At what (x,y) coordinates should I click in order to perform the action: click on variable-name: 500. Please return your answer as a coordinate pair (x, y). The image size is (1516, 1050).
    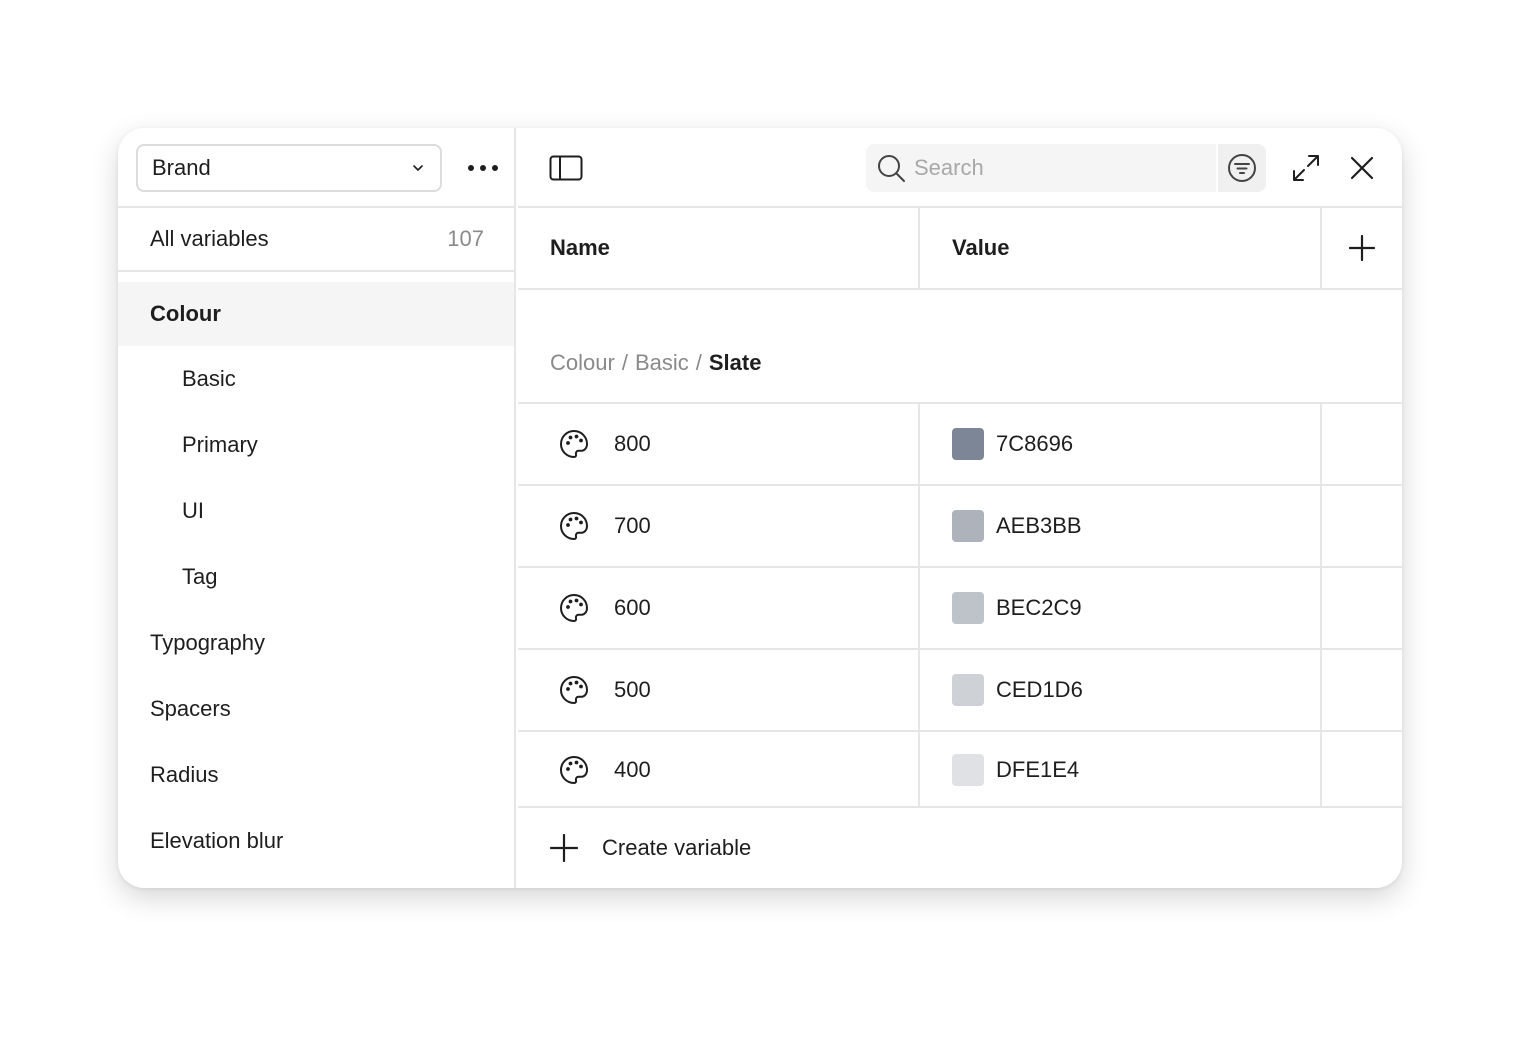
    Looking at the image, I should click on (632, 689).